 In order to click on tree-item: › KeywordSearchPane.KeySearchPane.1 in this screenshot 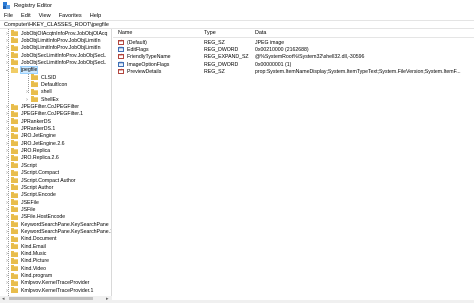, I will do `click(58, 231)`.